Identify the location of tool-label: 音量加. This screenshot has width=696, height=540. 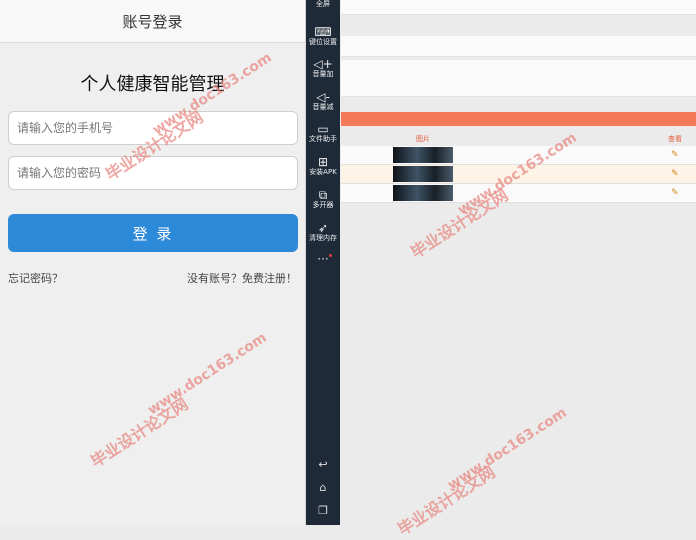
(323, 74).